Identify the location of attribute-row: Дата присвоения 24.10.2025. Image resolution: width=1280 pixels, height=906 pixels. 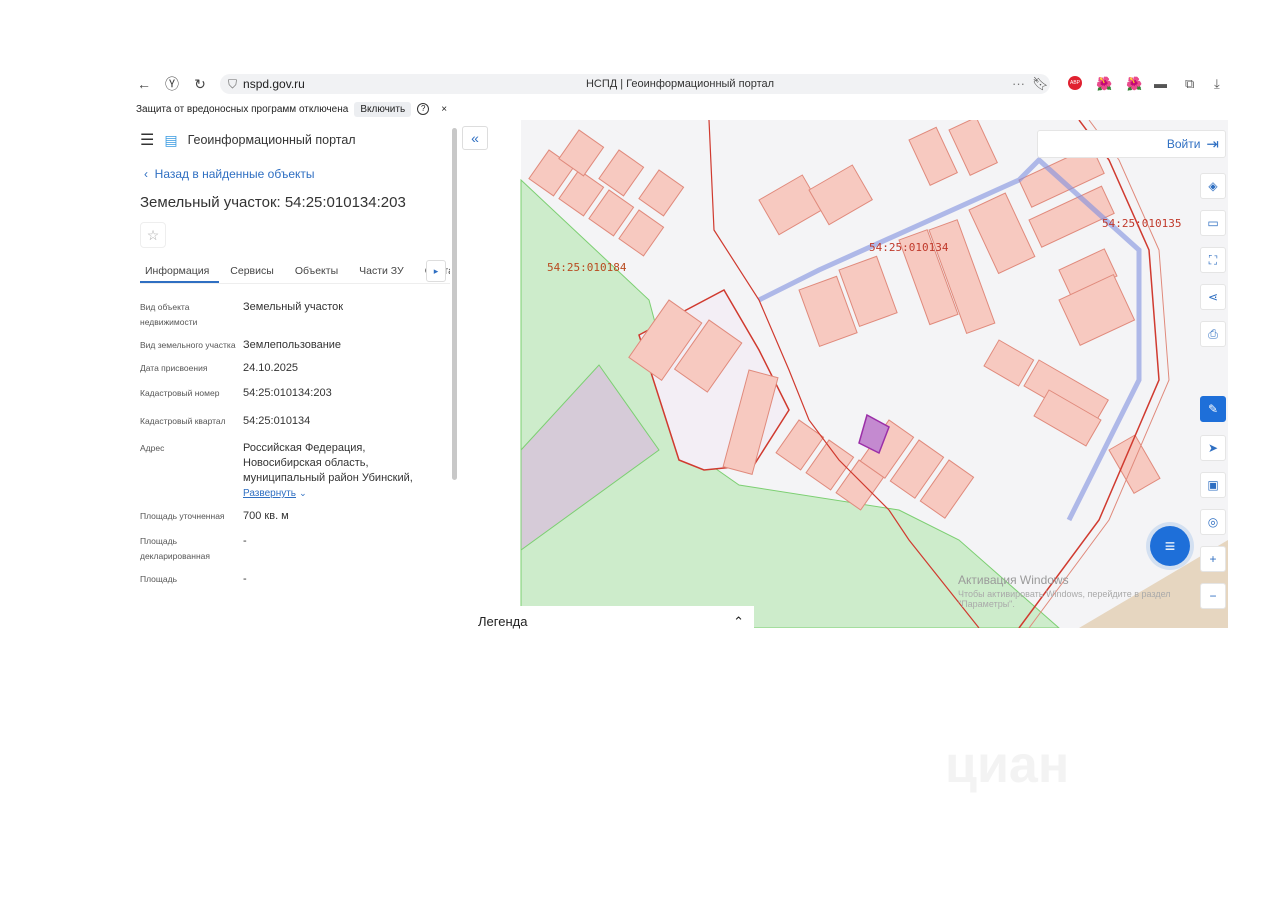
(292, 368).